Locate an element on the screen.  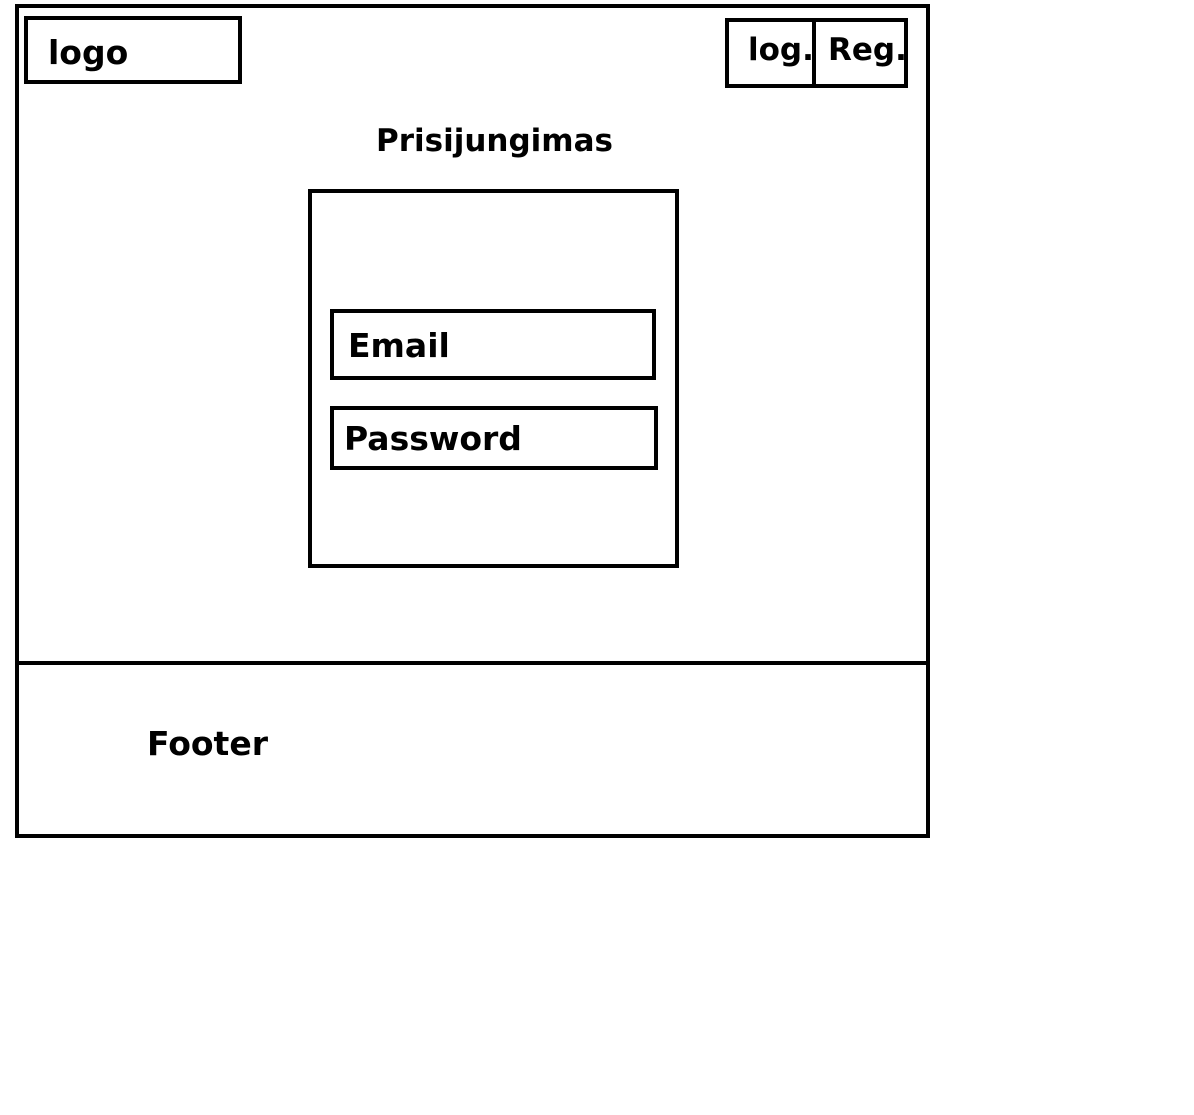
email-placeholder: Email is located at coordinates (399, 345).